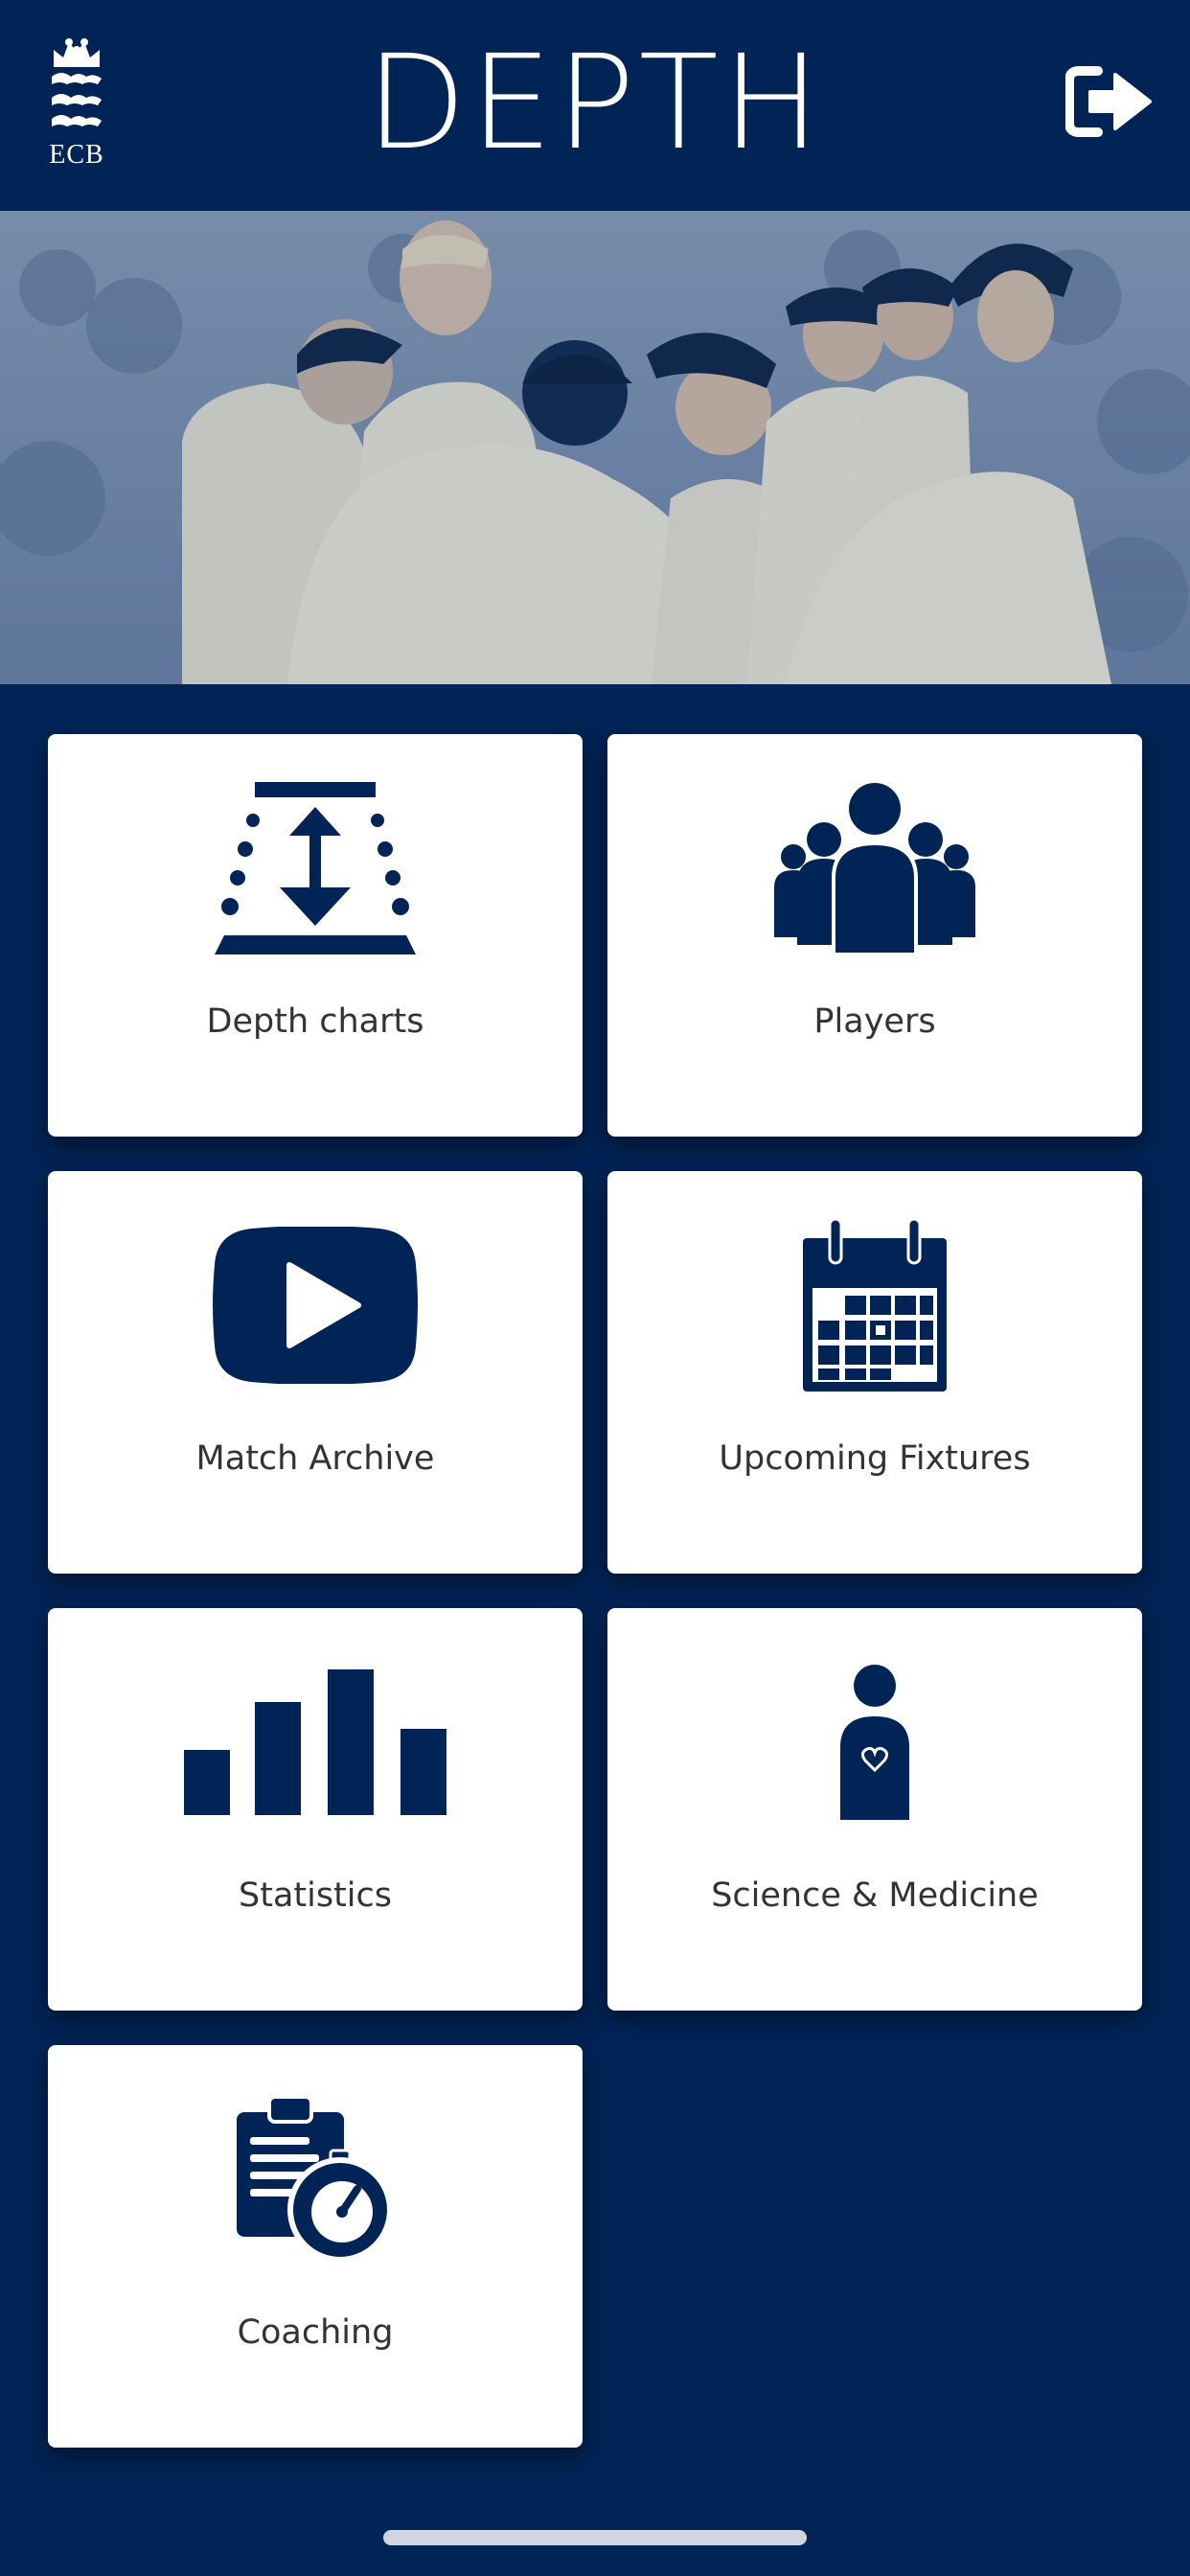 This screenshot has height=2576, width=1190. I want to click on tile-match-archive: Match Archive, so click(316, 1372).